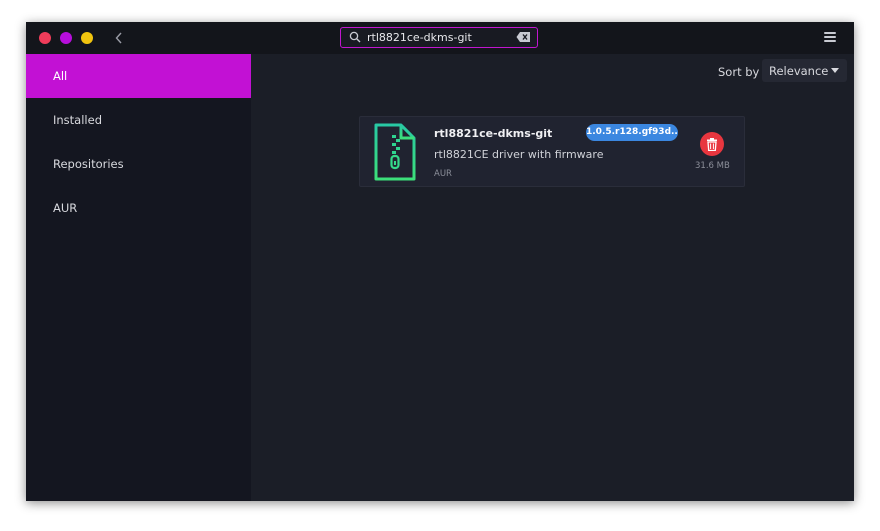  I want to click on minimize-window-button, so click(87, 38).